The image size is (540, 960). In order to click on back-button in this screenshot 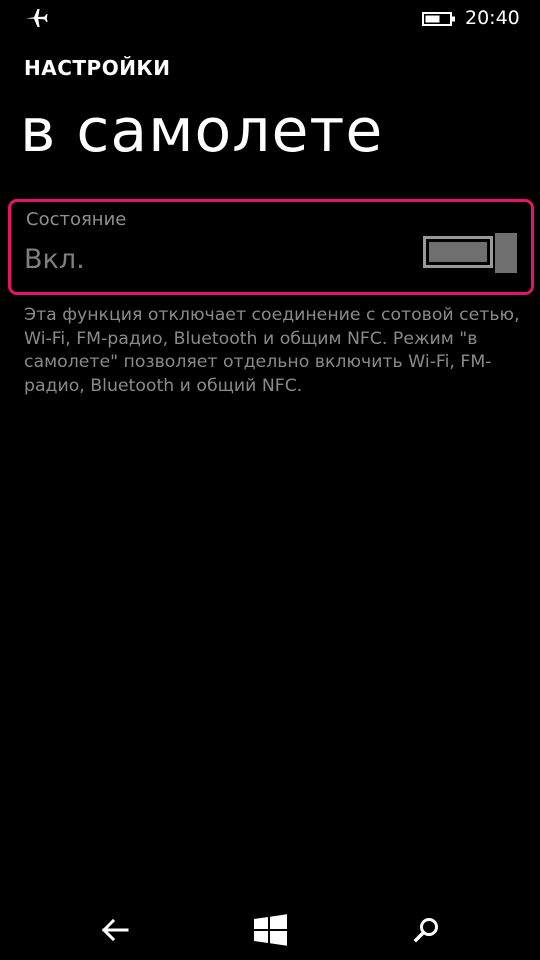, I will do `click(116, 930)`.